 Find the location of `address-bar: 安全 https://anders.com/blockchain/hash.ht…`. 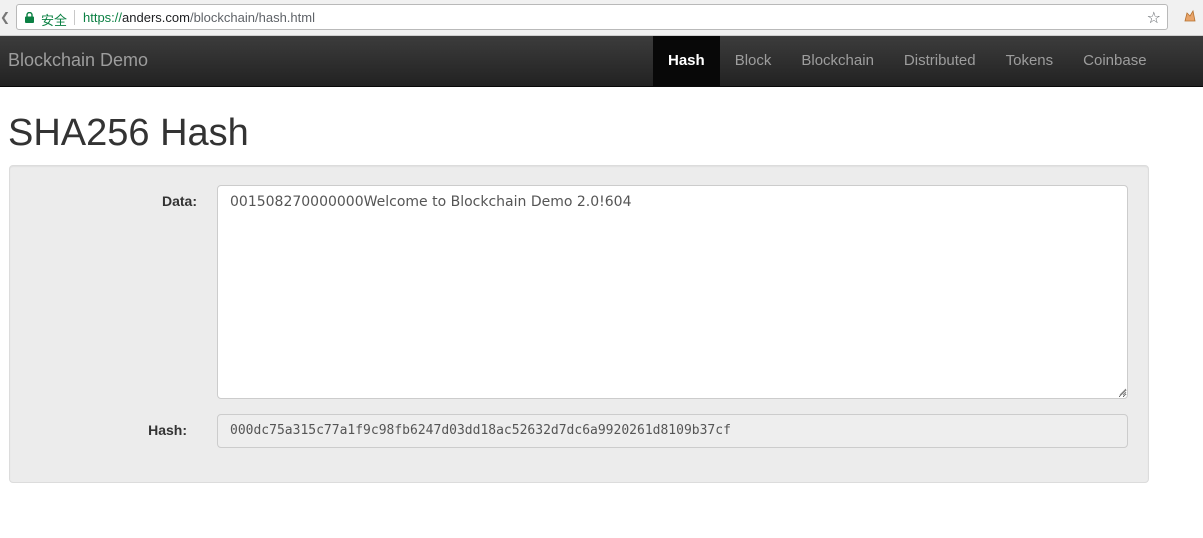

address-bar: 安全 https://anders.com/blockchain/hash.ht… is located at coordinates (592, 17).